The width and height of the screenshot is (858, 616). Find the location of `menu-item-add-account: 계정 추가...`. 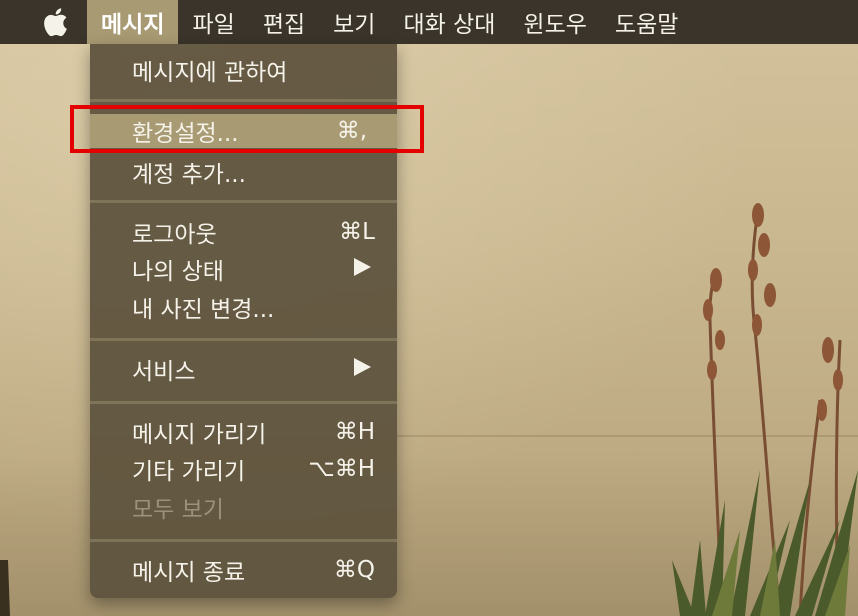

menu-item-add-account: 계정 추가... is located at coordinates (243, 172).